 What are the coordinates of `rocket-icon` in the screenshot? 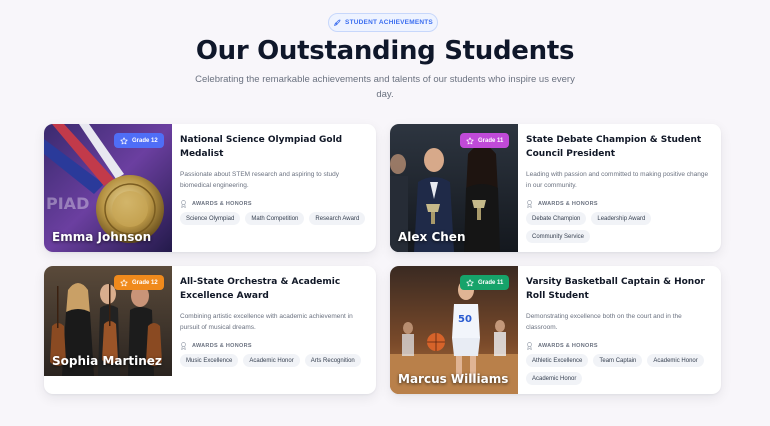 It's located at (337, 22).